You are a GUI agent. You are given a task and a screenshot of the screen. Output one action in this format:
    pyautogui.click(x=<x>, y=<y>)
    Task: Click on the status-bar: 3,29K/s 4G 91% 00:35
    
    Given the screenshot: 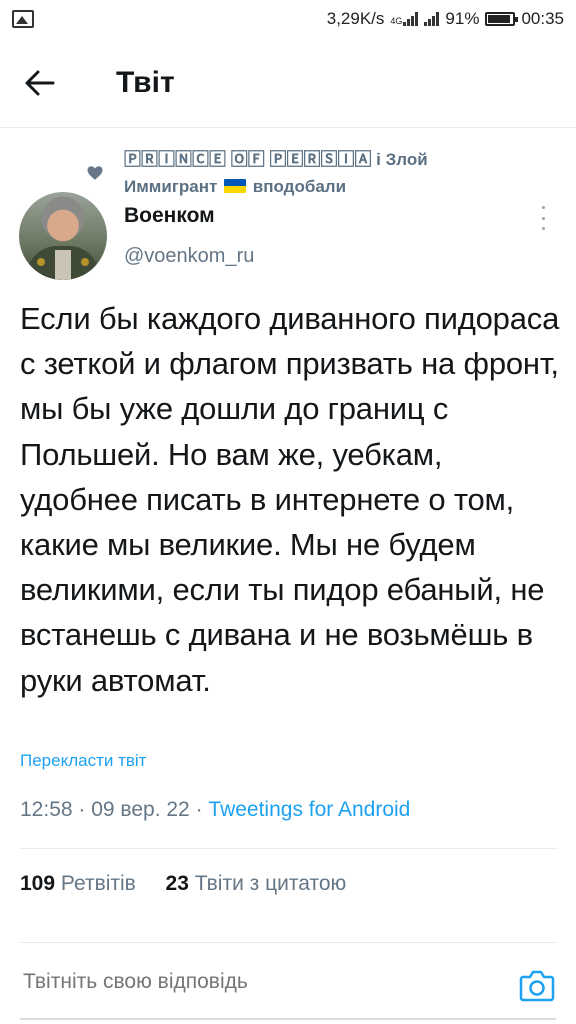 What is the action you would take?
    pyautogui.click(x=288, y=19)
    